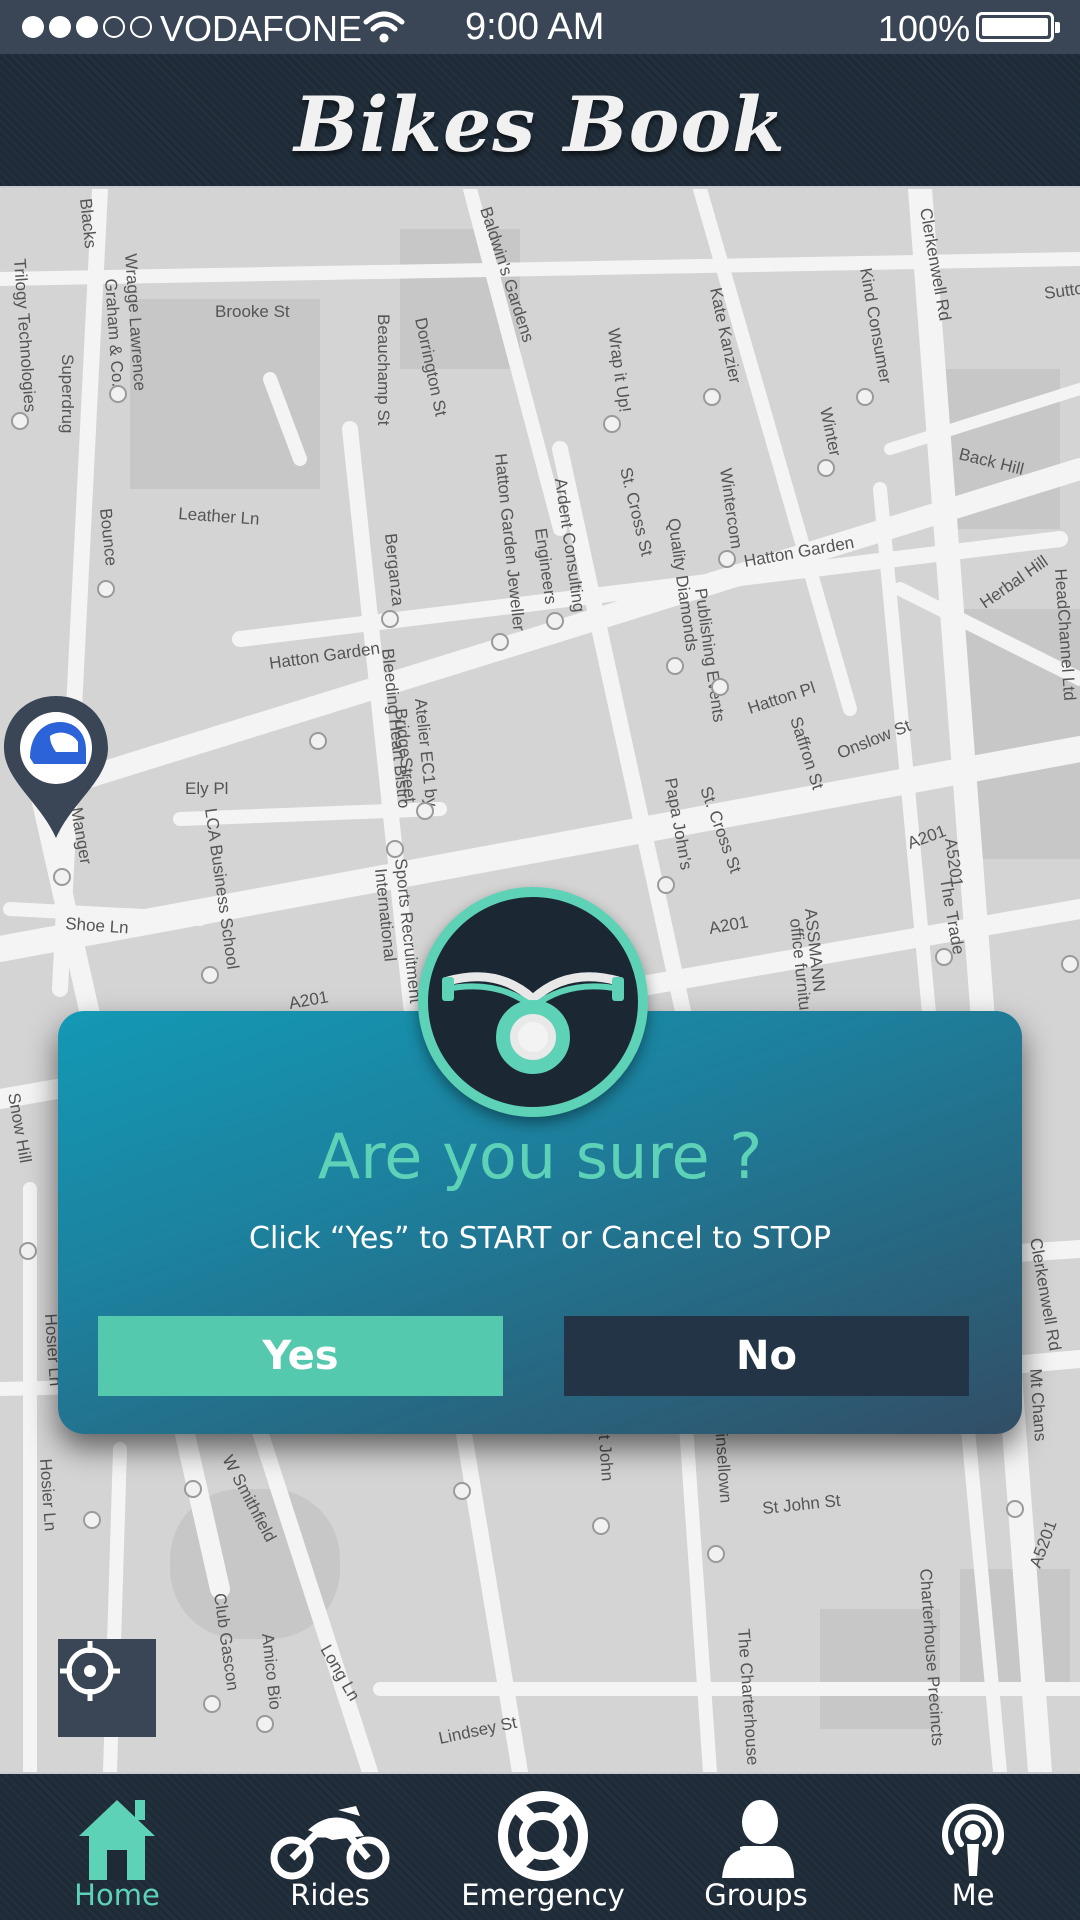 Image resolution: width=1080 pixels, height=1920 pixels. What do you see at coordinates (300, 1356) in the screenshot?
I see `yes-button: Yes` at bounding box center [300, 1356].